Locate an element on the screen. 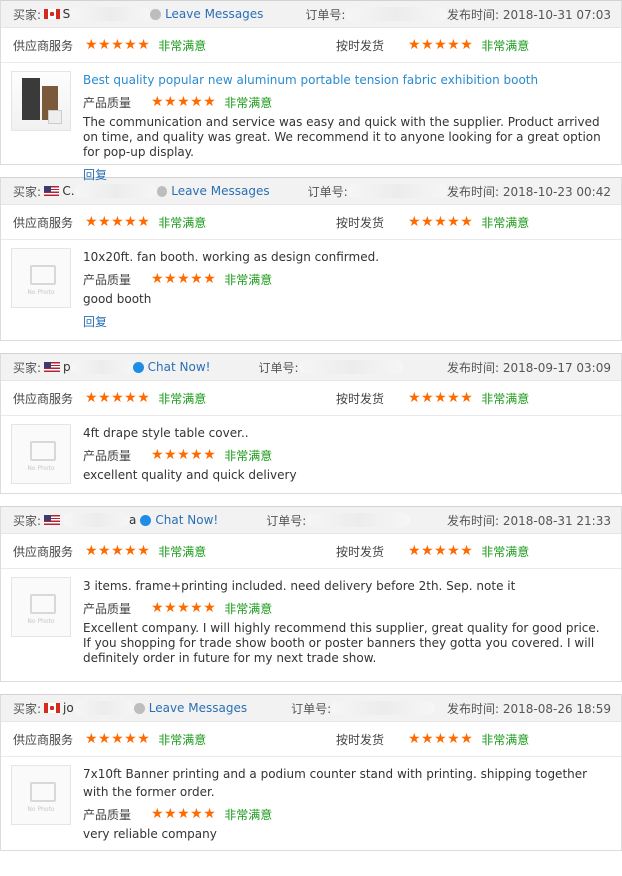 The width and height of the screenshot is (622, 876). review-comment: excellent quality and quick delivery is located at coordinates (190, 475).